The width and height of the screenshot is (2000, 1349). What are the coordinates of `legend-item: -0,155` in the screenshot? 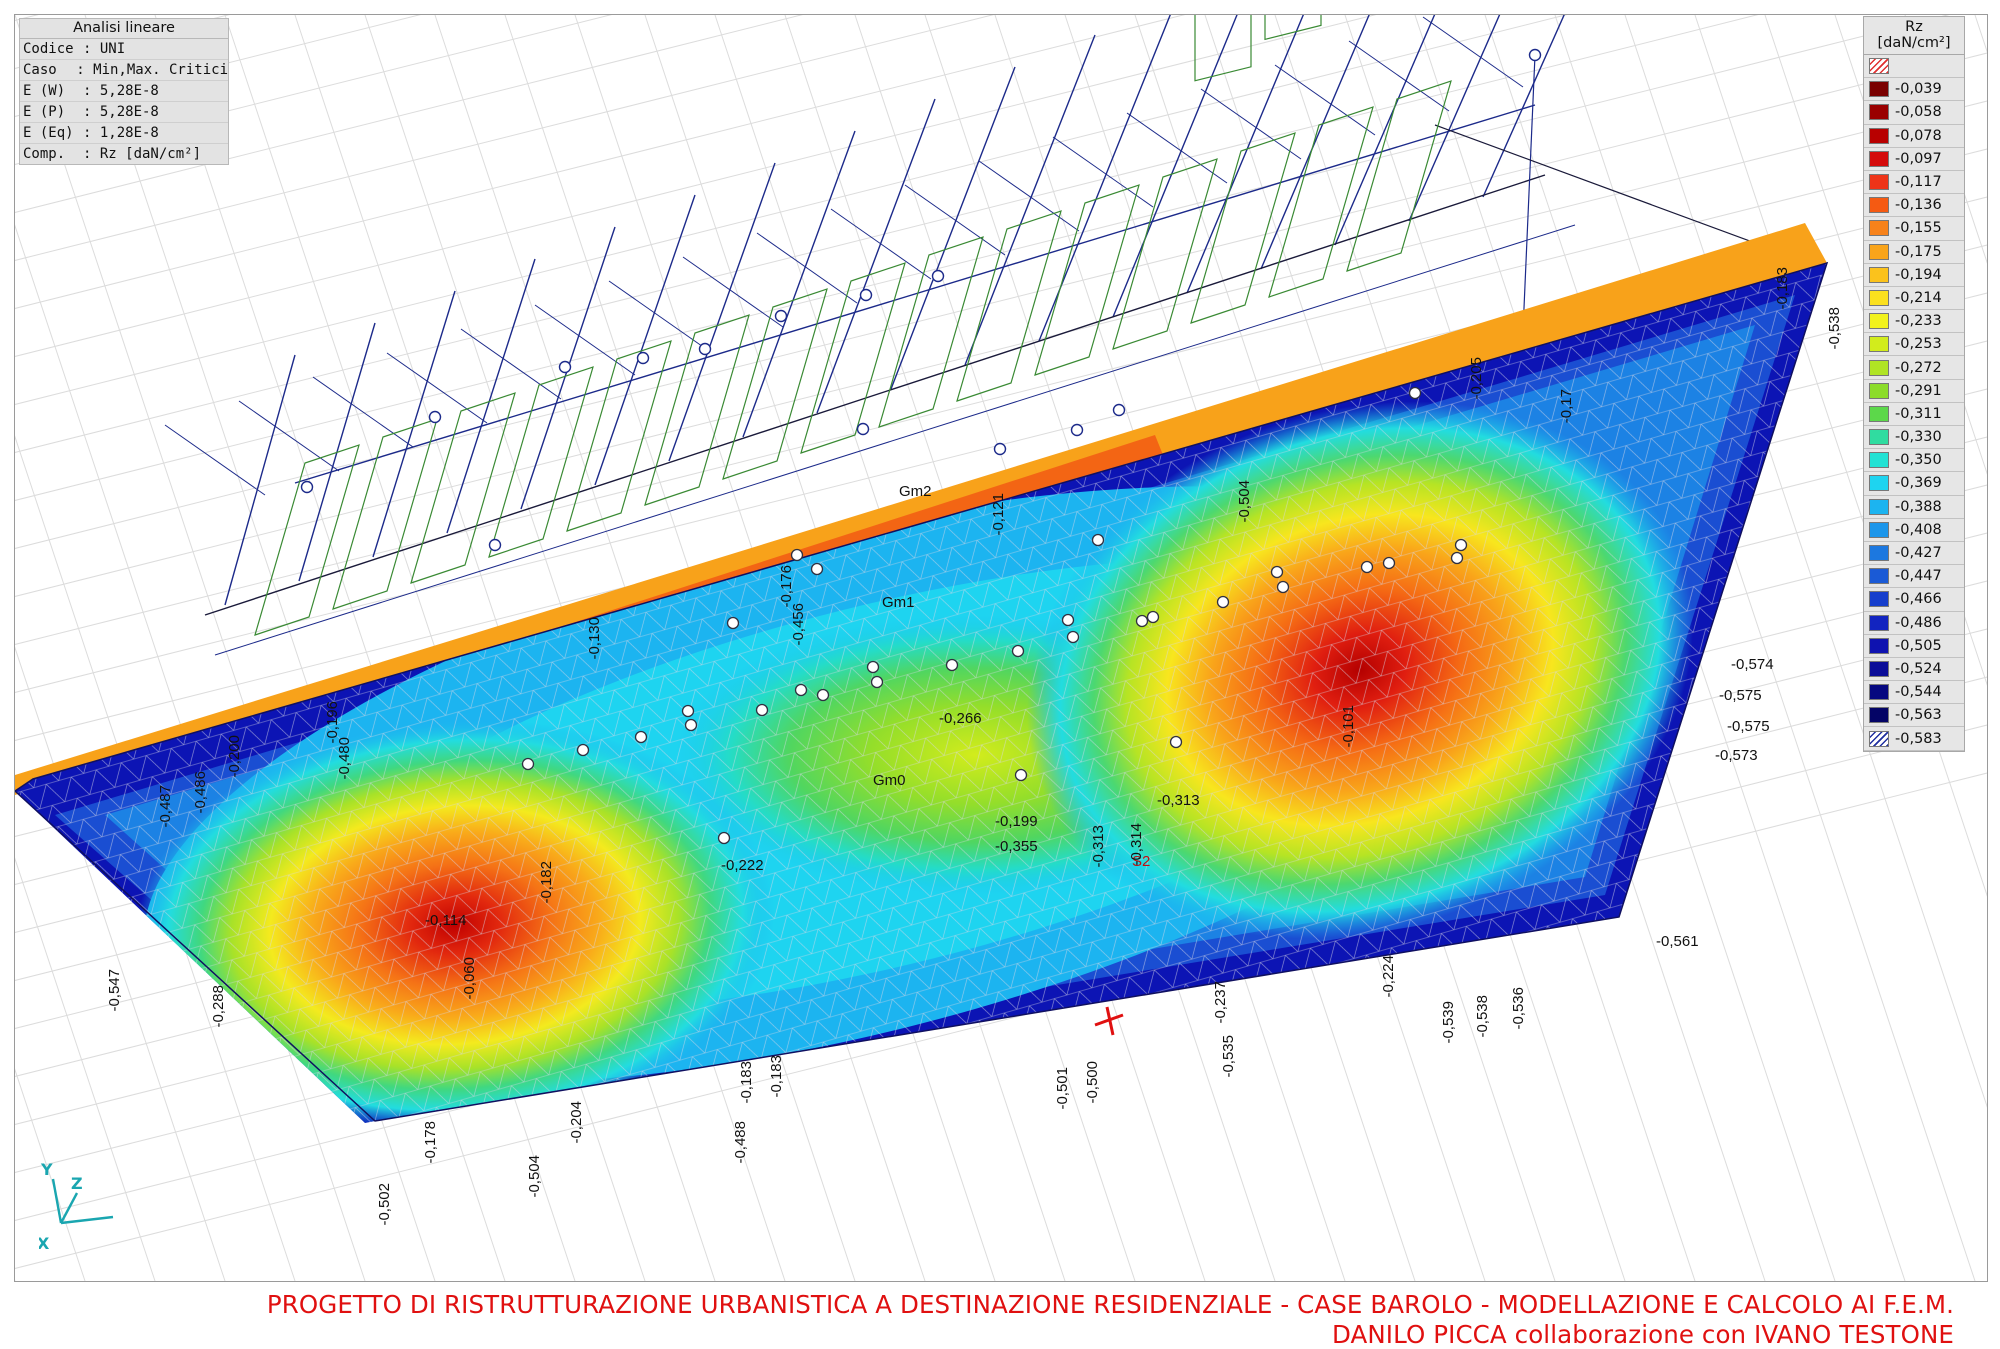 It's located at (1914, 229).